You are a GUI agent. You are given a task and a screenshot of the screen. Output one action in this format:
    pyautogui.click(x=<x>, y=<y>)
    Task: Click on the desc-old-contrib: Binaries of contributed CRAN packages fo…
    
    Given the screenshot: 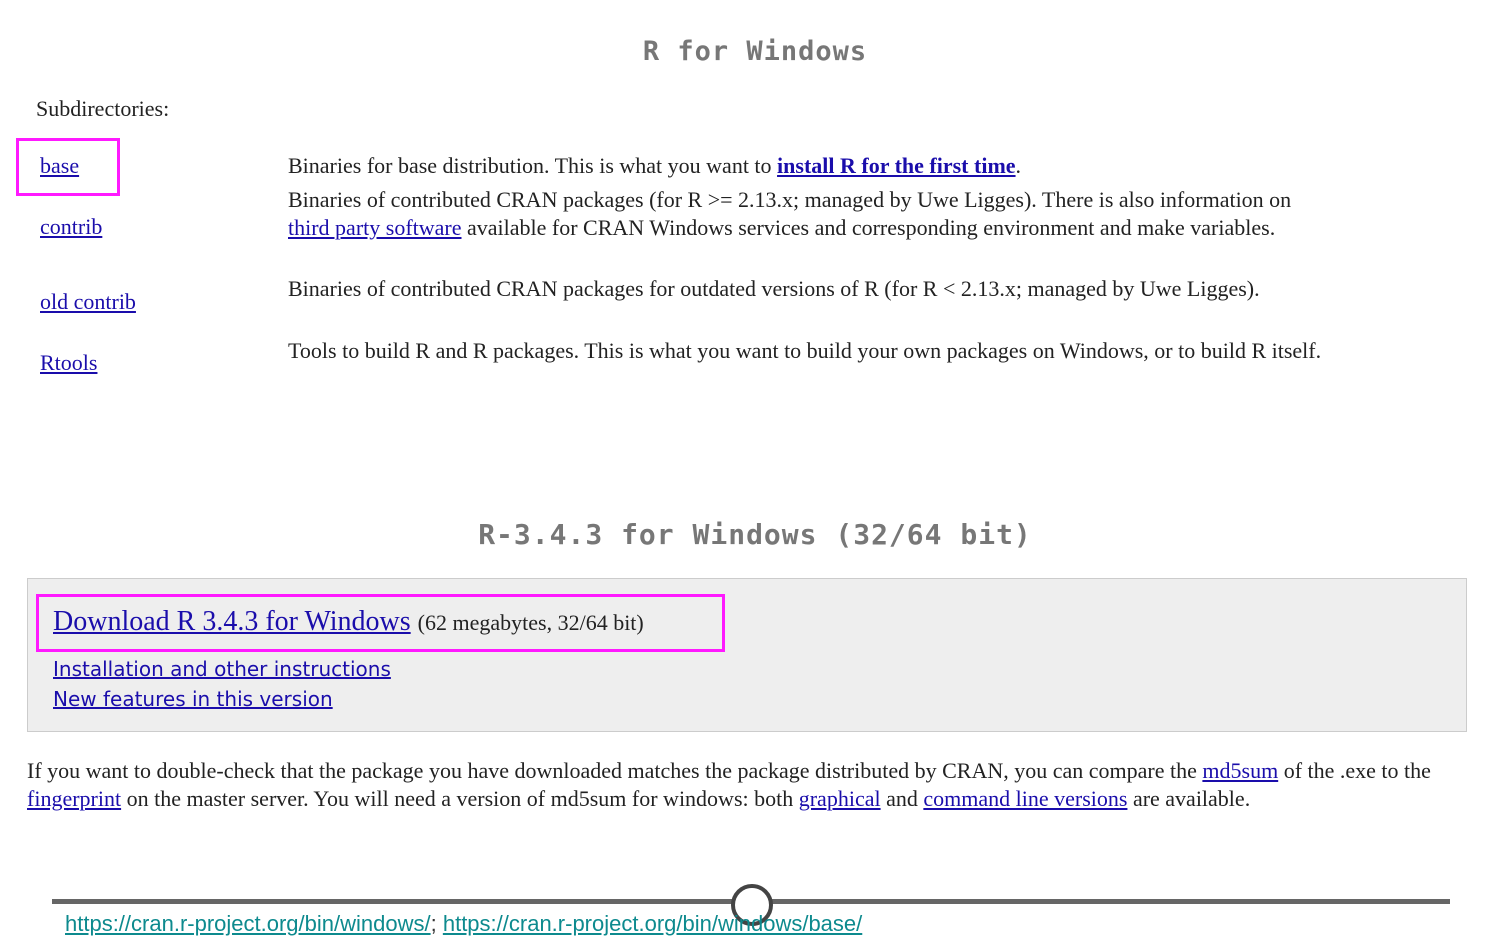 What is the action you would take?
    pyautogui.click(x=774, y=288)
    